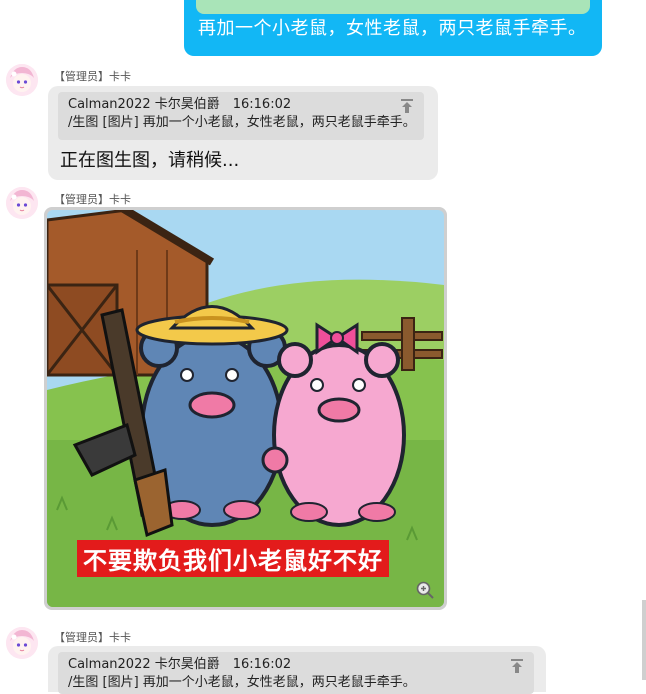  I want to click on own-message-text: 再加一个小老鼠，女性老鼠，两只老鼠手牵手。, so click(392, 28).